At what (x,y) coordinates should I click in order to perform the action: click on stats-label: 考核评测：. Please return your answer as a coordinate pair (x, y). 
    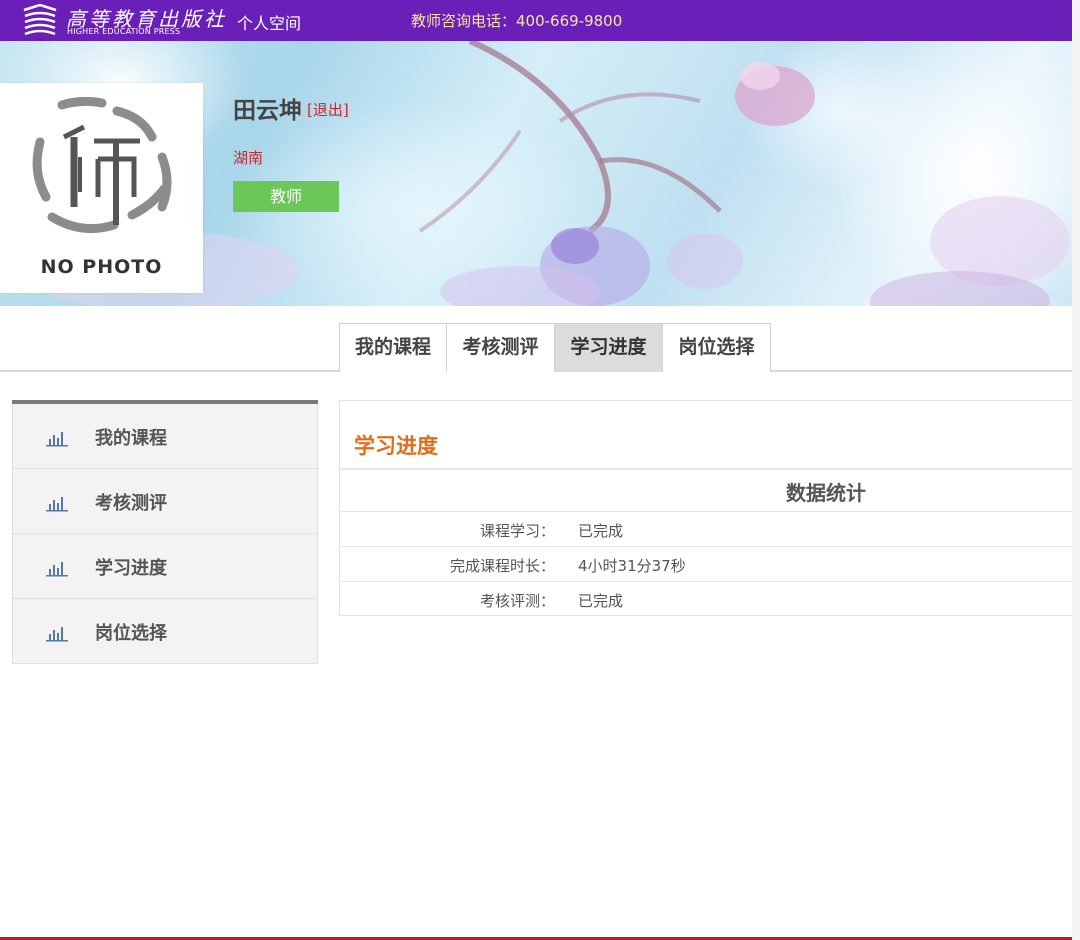
    Looking at the image, I should click on (517, 601).